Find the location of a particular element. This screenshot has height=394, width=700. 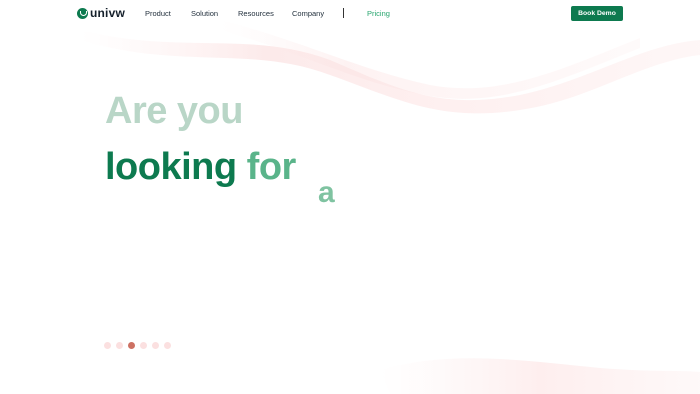

hero-line-1: Are you is located at coordinates (174, 111).